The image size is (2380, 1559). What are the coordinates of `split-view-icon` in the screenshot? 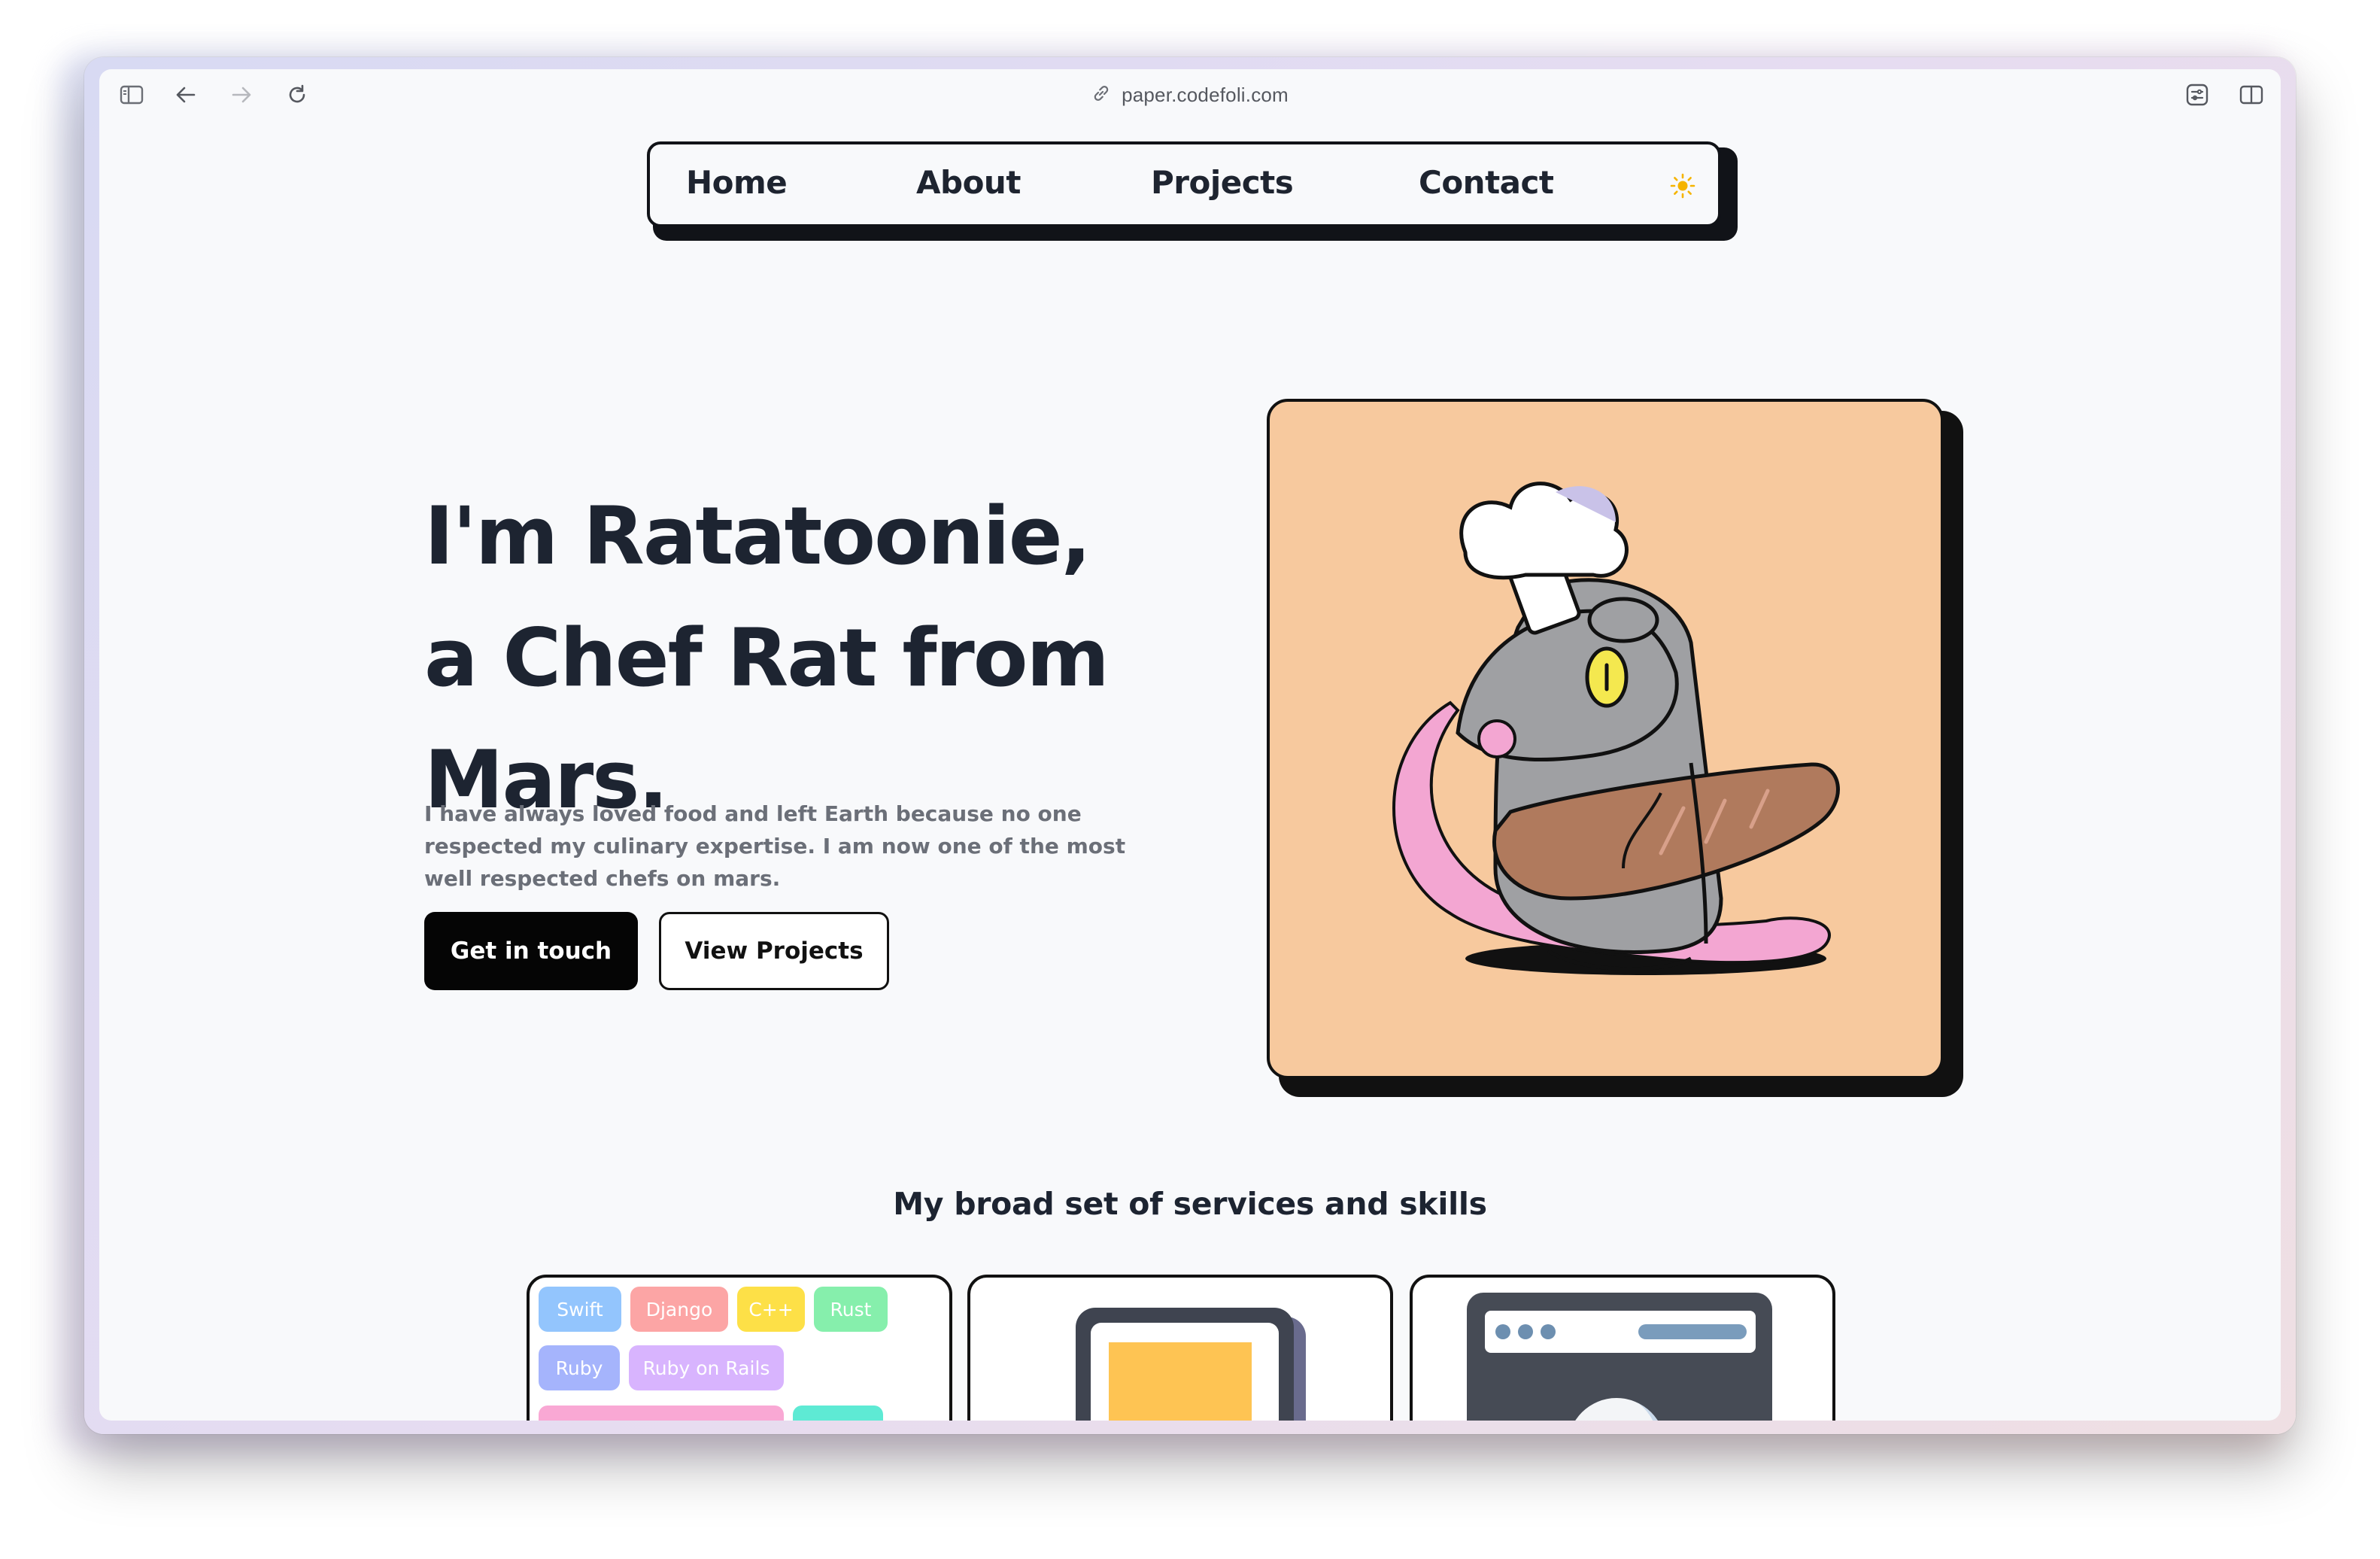 It's located at (2251, 94).